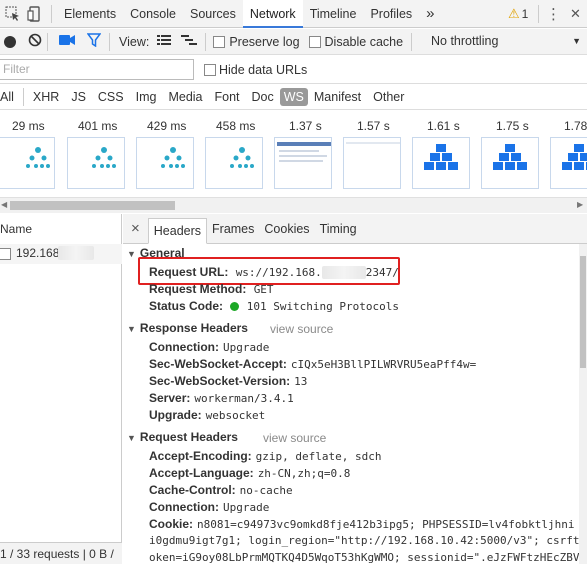 The image size is (587, 564). I want to click on filter-bar: Filter Hide data URLs, so click(293, 70).